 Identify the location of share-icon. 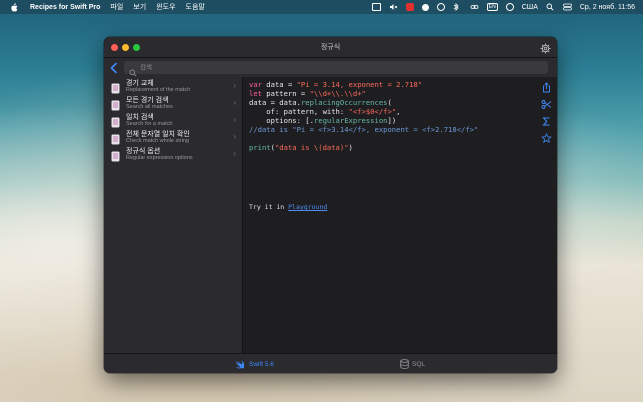
(546, 86).